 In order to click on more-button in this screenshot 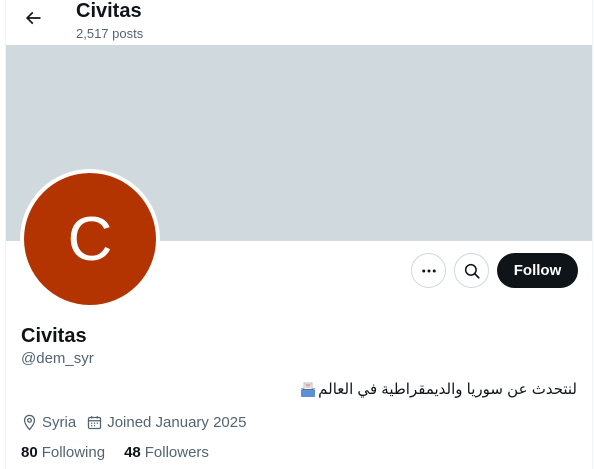, I will do `click(428, 270)`.